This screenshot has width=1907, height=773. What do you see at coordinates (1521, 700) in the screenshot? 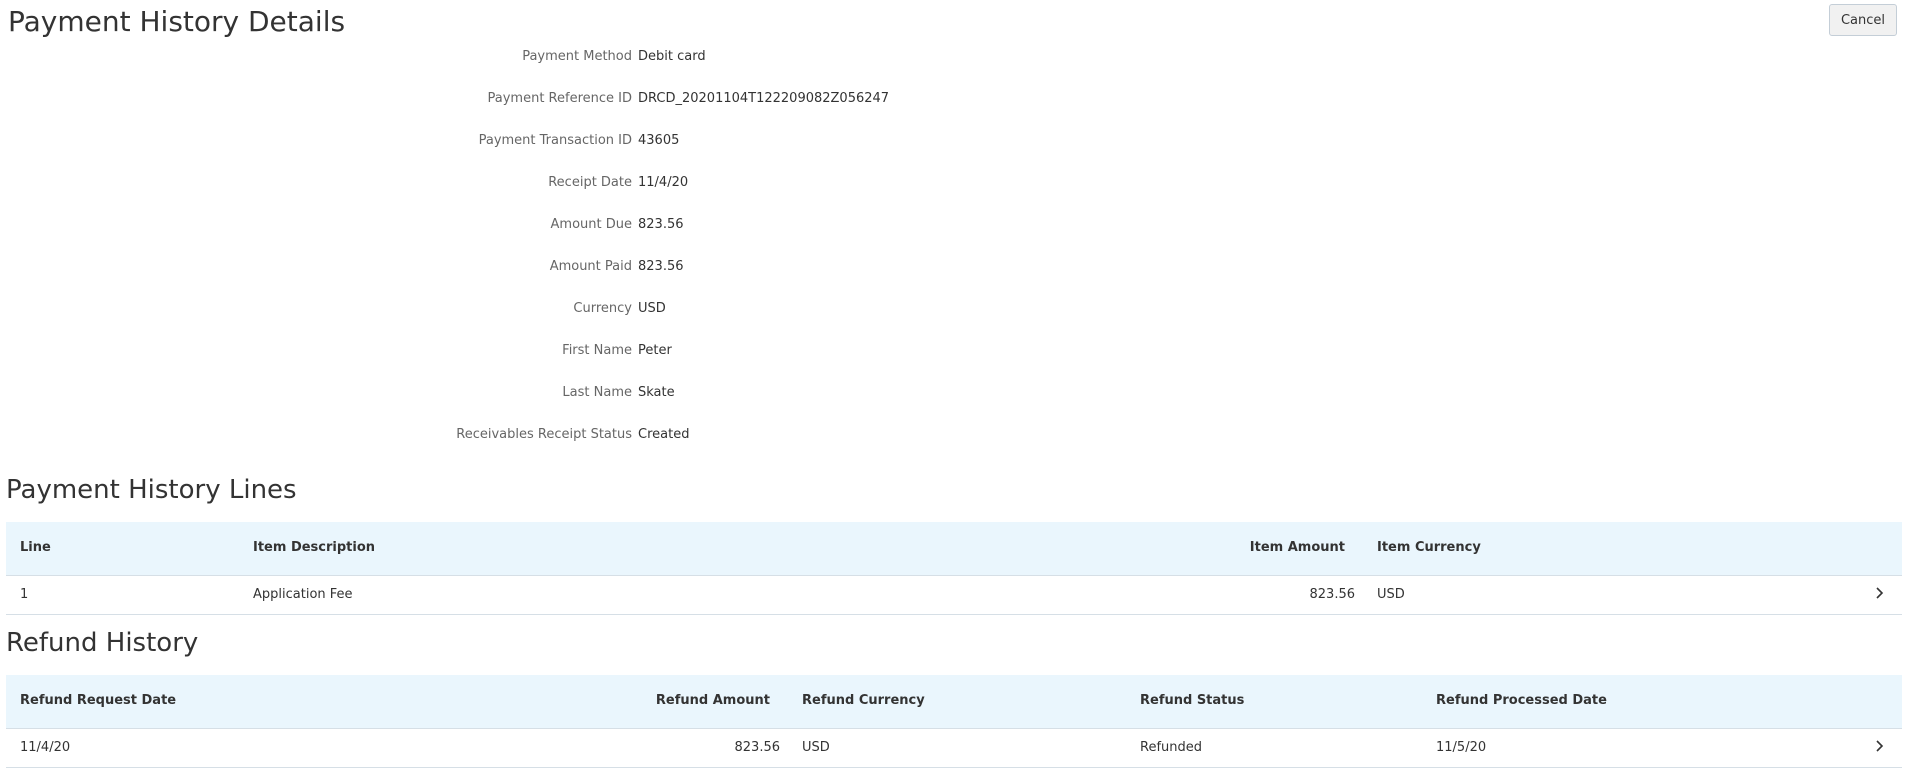
I see `column-header-refund-processed-date: Refund Processed Date` at bounding box center [1521, 700].